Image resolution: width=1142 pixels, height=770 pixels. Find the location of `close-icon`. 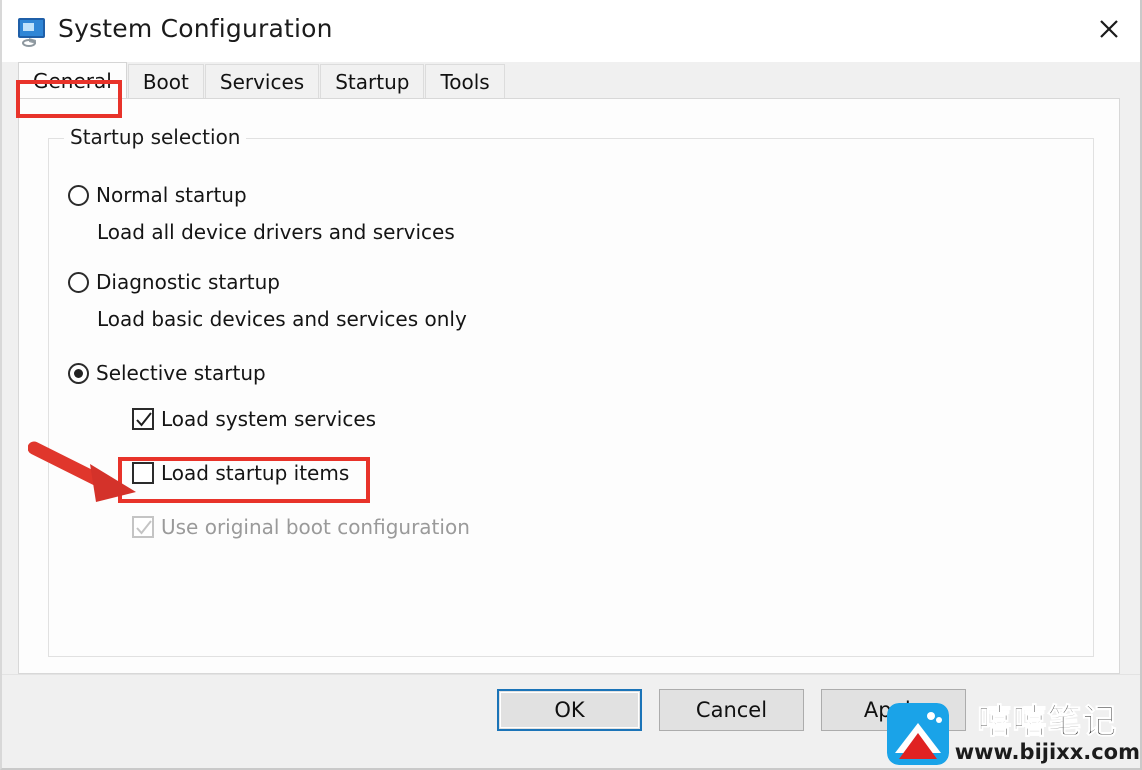

close-icon is located at coordinates (1109, 29).